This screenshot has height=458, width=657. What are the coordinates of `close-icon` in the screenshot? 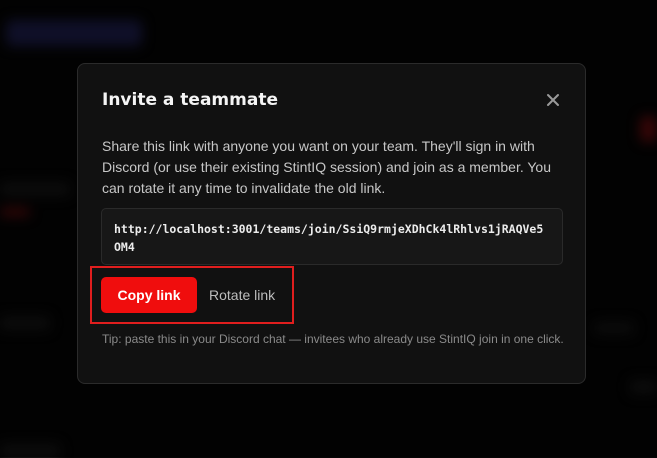 It's located at (553, 100).